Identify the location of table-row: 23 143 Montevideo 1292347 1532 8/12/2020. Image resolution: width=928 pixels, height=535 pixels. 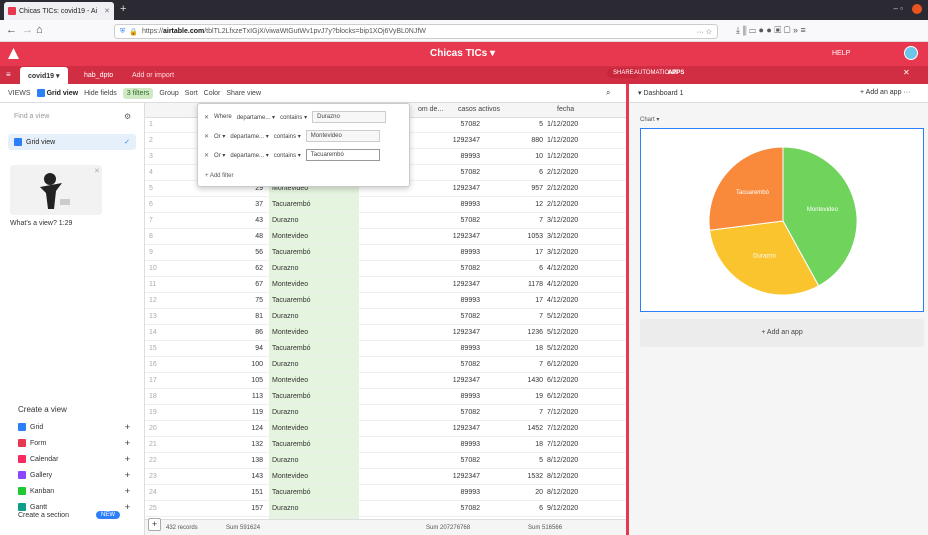
(385, 477).